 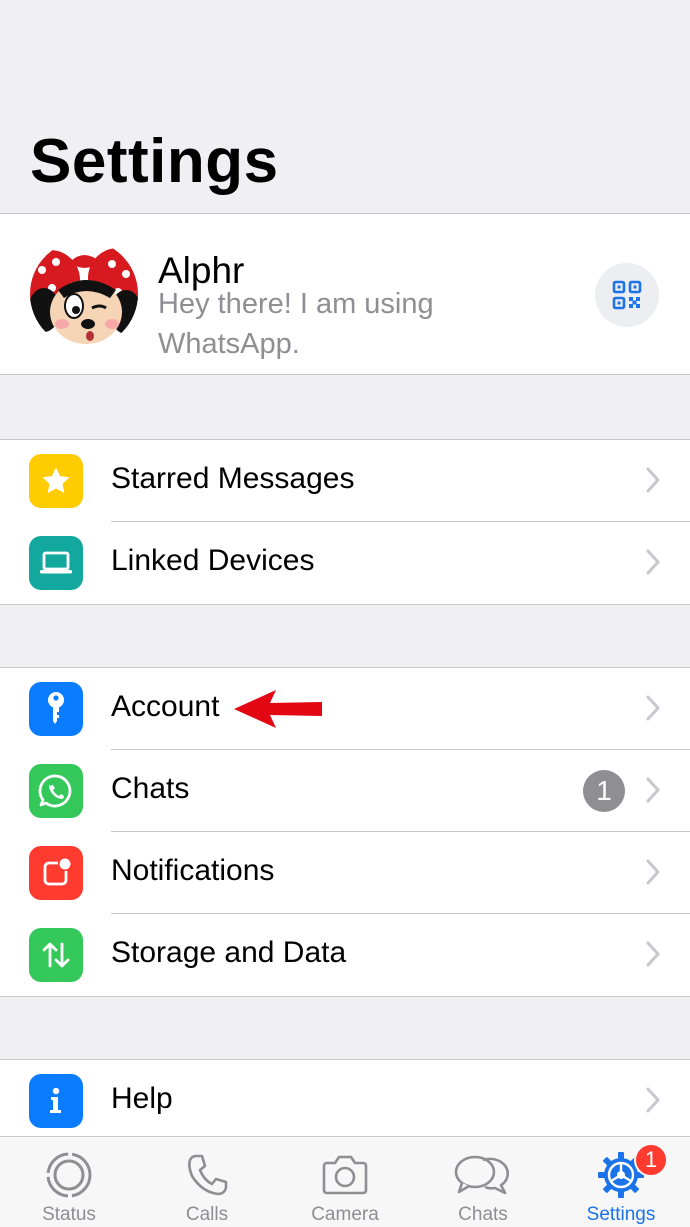 What do you see at coordinates (621, 1182) in the screenshot?
I see `tab-settings: Settings 1` at bounding box center [621, 1182].